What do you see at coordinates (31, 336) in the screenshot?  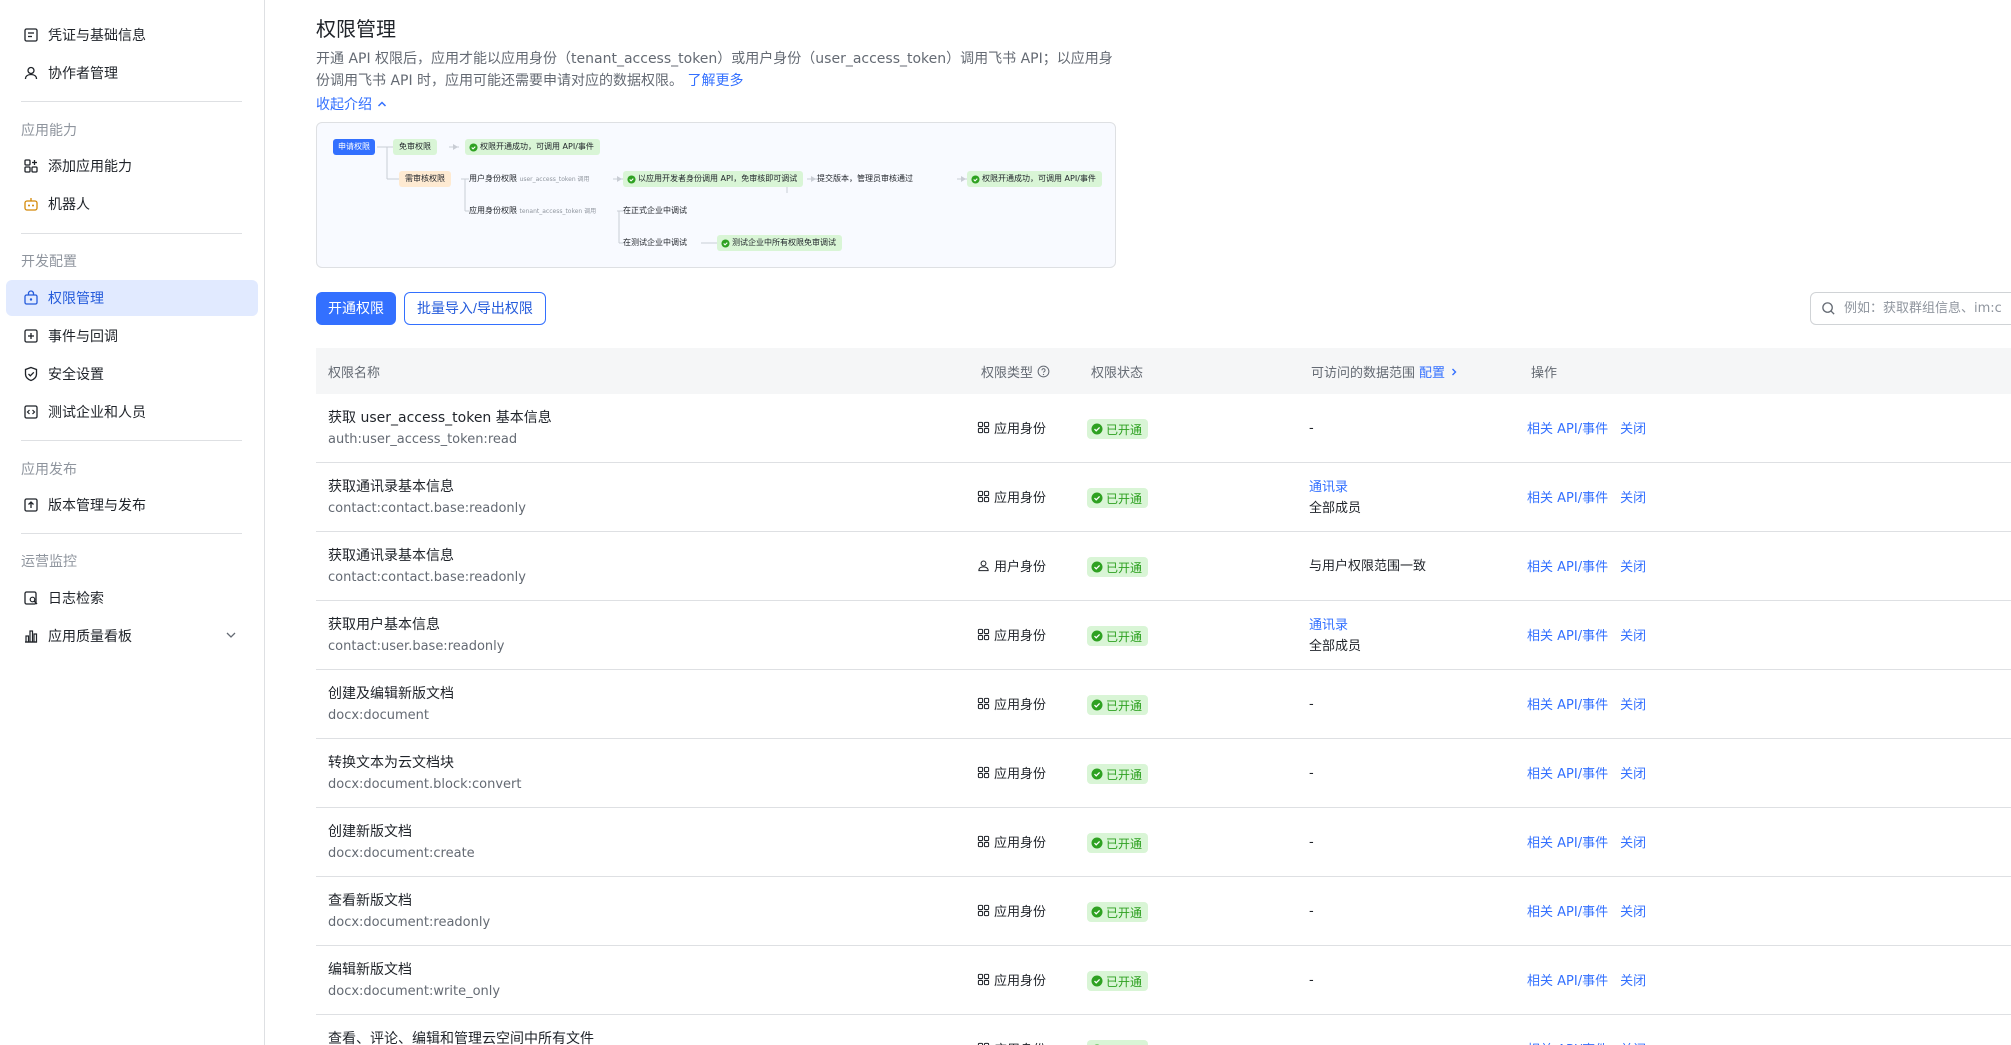 I see `event-icon` at bounding box center [31, 336].